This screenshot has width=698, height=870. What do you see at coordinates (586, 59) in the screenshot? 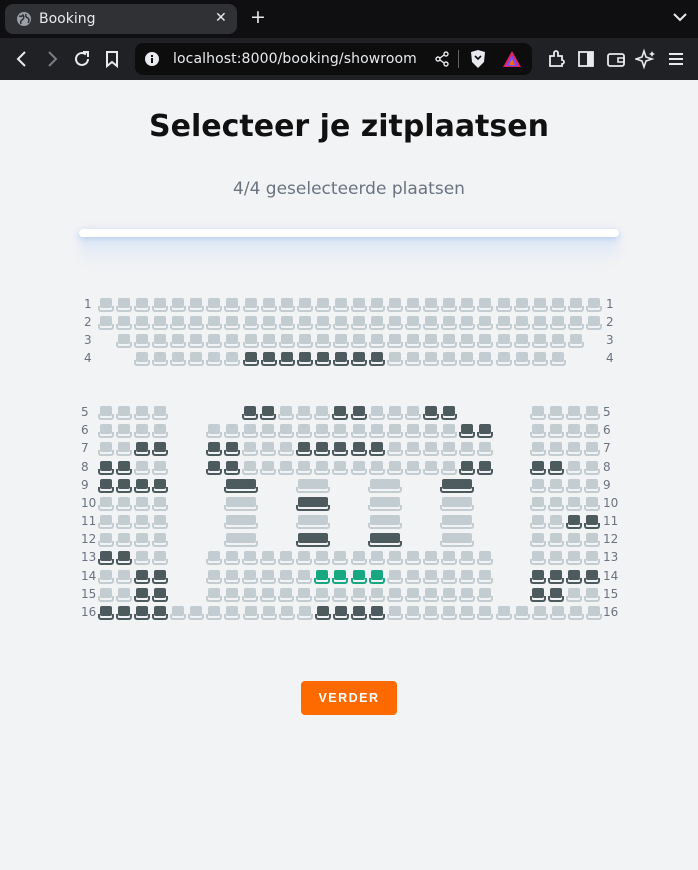
I see `sidebar-icon` at bounding box center [586, 59].